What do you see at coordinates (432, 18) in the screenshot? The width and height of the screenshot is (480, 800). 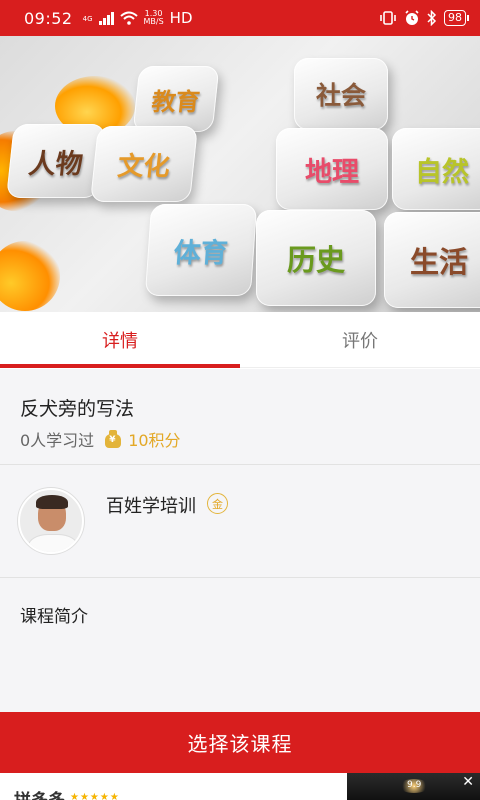 I see `bluetooth-icon` at bounding box center [432, 18].